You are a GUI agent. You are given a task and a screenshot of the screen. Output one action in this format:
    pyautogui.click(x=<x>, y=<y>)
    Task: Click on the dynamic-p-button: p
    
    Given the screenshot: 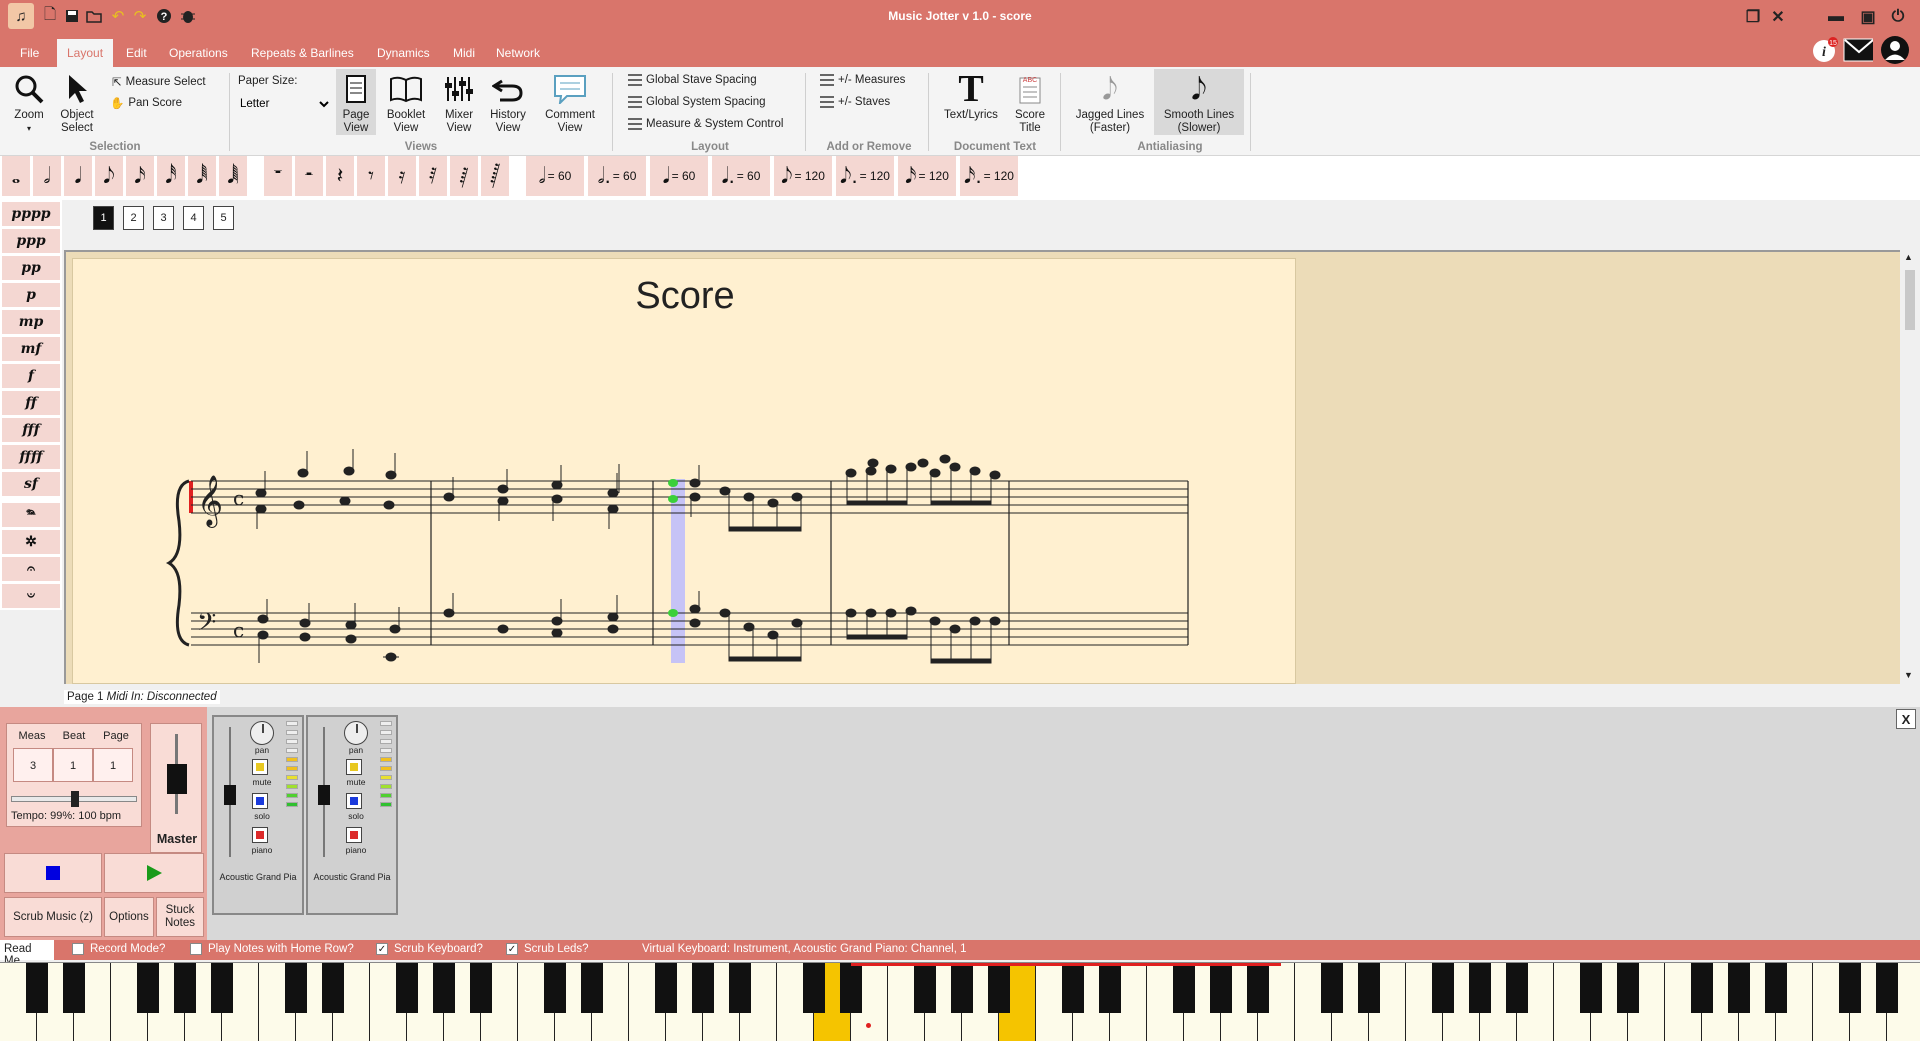 What is the action you would take?
    pyautogui.click(x=31, y=295)
    